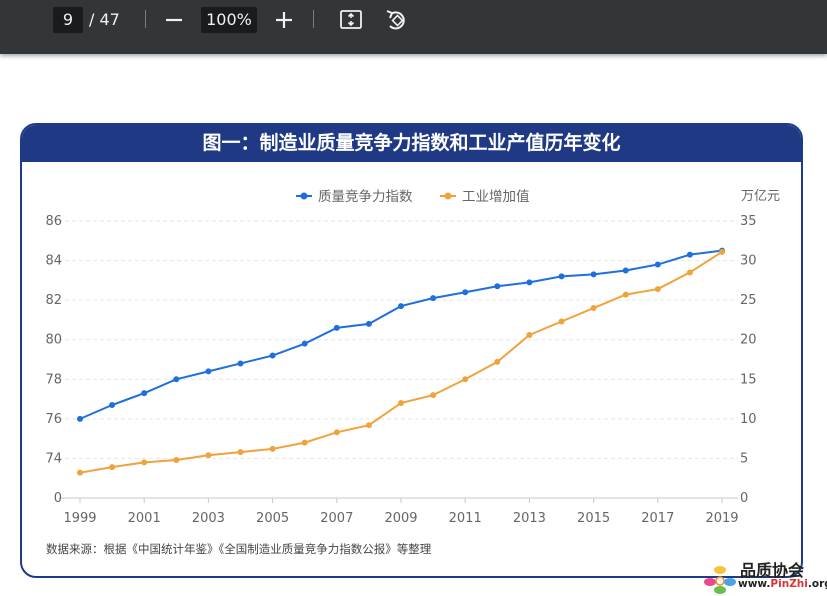 This screenshot has height=596, width=827. I want to click on fit-page-button, so click(351, 20).